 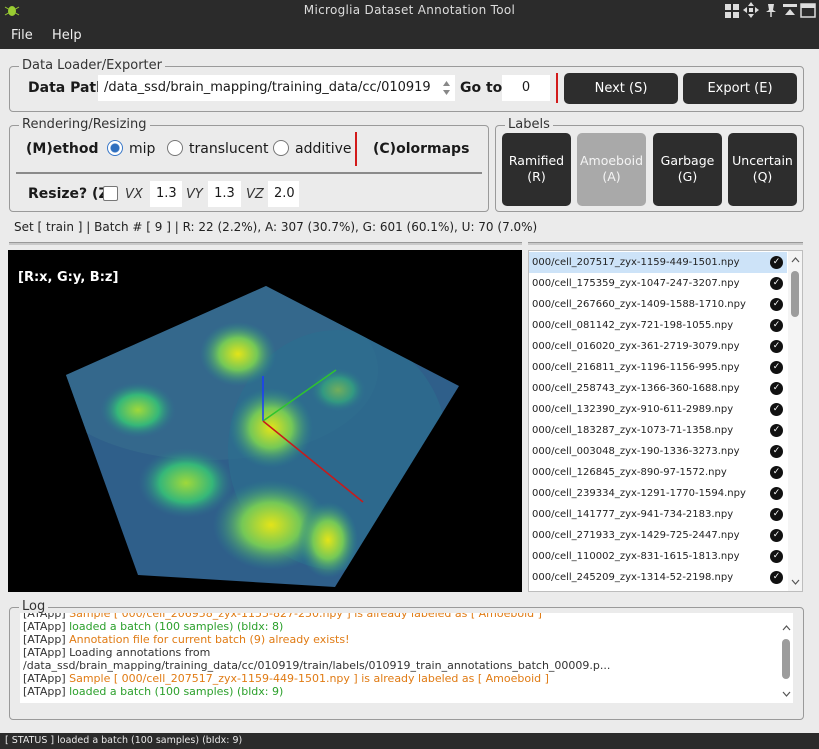 What do you see at coordinates (790, 10) in the screenshot?
I see `minimize-icon` at bounding box center [790, 10].